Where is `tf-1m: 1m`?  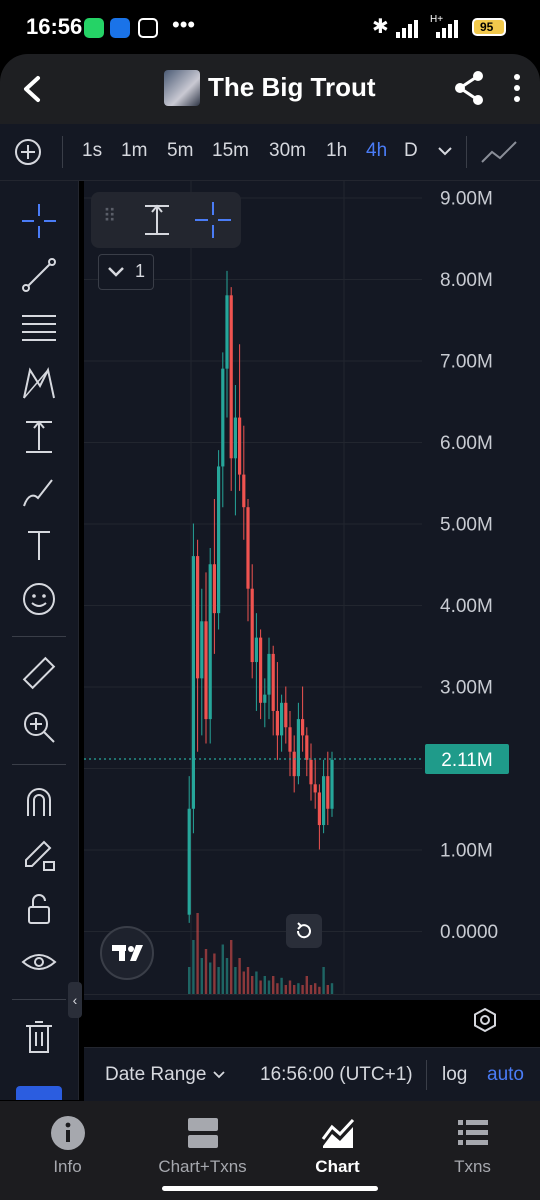
tf-1m: 1m is located at coordinates (134, 151).